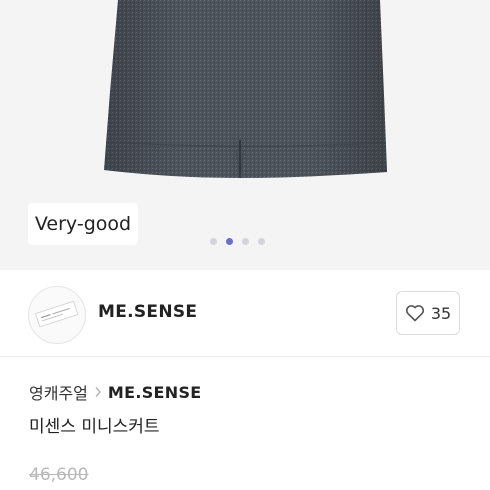 The image size is (490, 490). What do you see at coordinates (237, 241) in the screenshot?
I see `carousel-indicators` at bounding box center [237, 241].